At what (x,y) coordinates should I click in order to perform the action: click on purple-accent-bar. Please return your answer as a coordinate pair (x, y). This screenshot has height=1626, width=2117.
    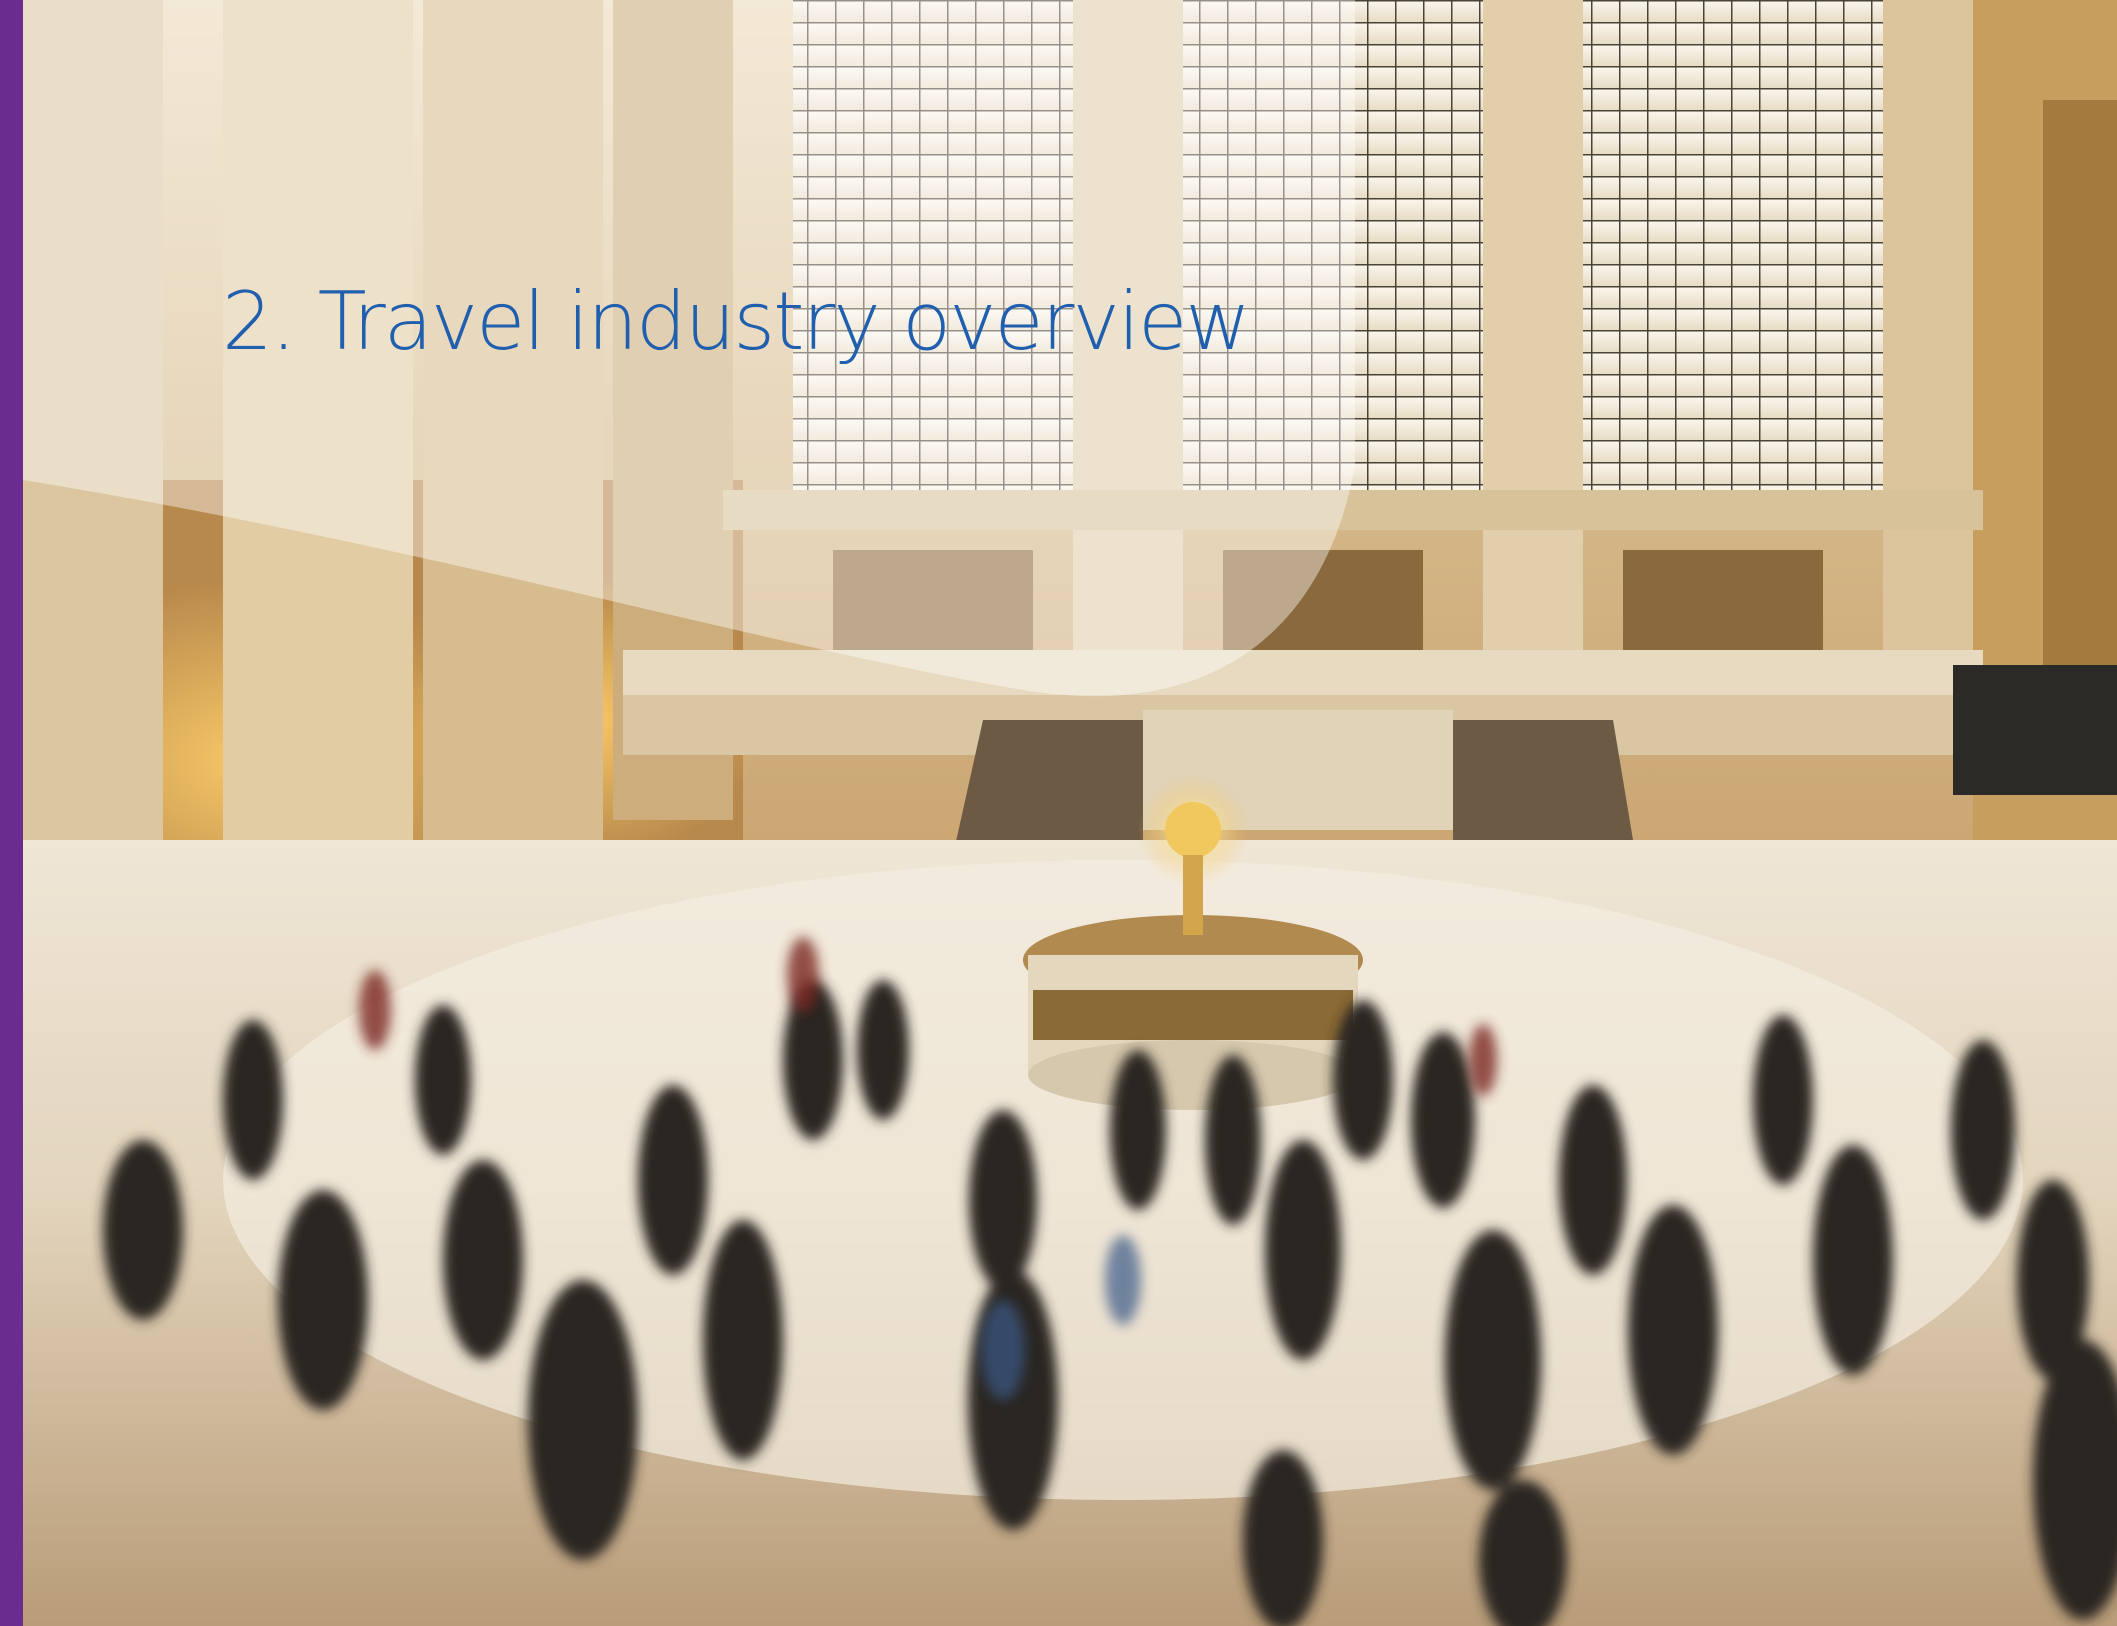
    Looking at the image, I should click on (11, 813).